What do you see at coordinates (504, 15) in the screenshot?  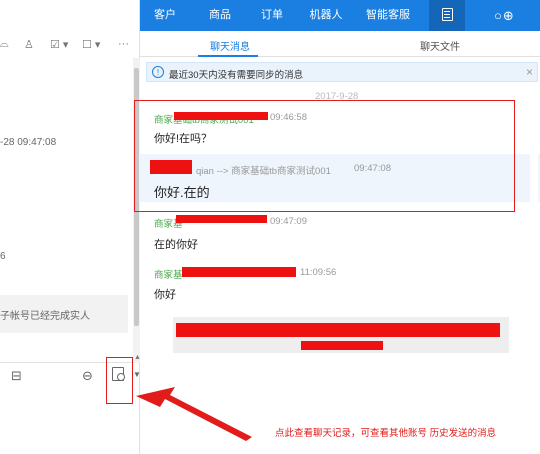 I see `top-right-icons: ○⊕` at bounding box center [504, 15].